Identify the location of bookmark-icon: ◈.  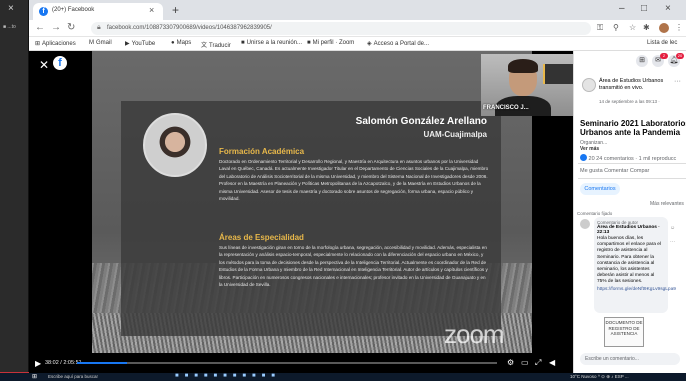
(369, 44).